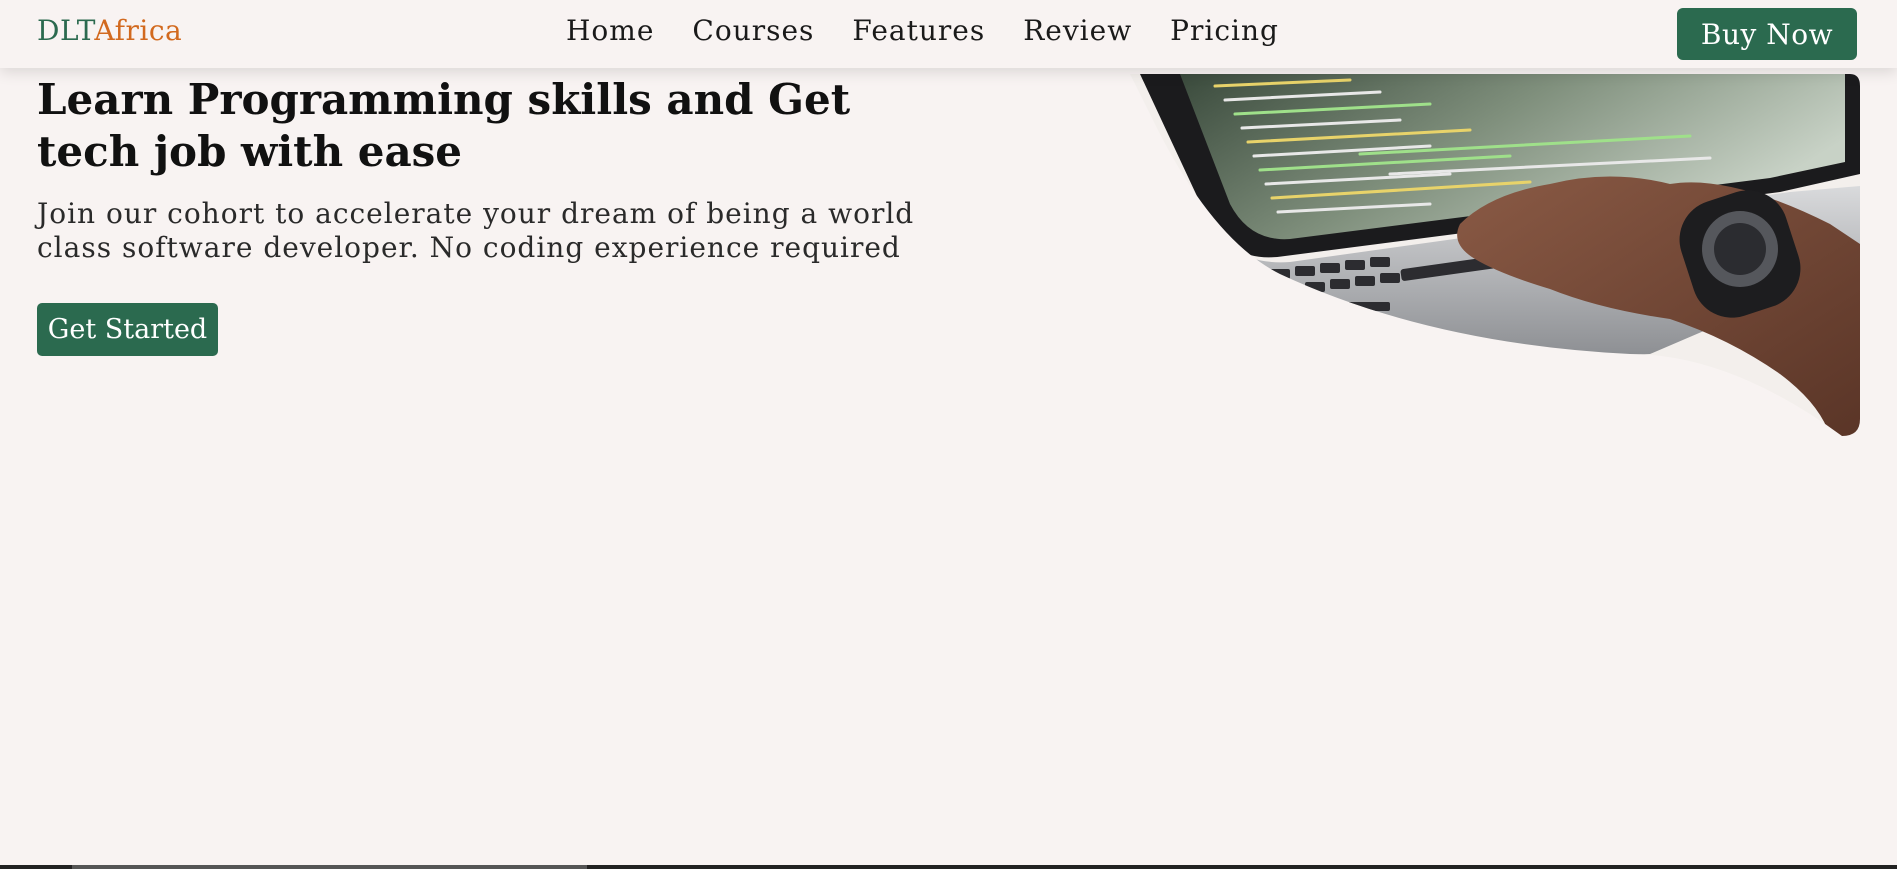  Describe the element at coordinates (66, 30) in the screenshot. I see `logo-text-dlt: DLT` at that location.